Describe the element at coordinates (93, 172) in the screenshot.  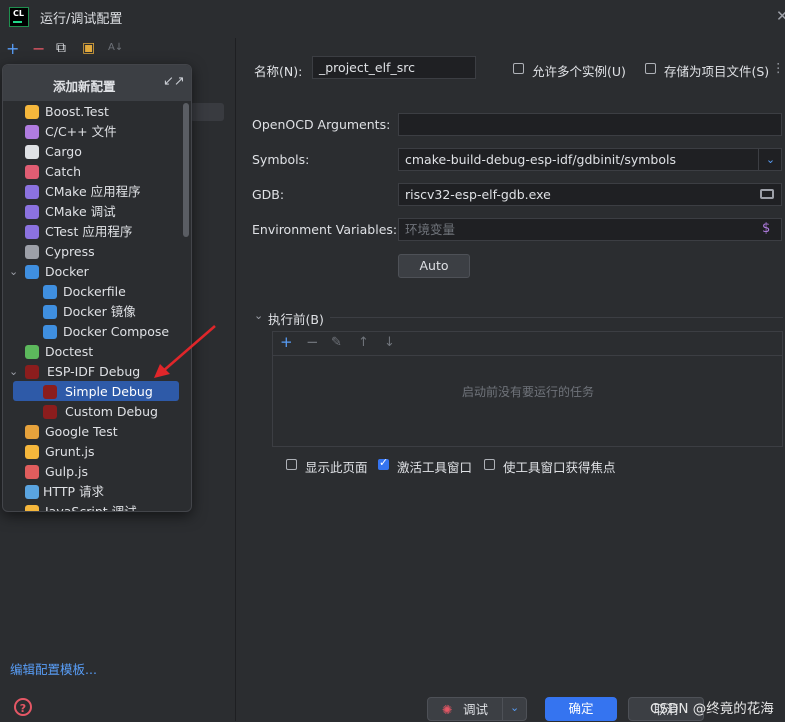
I see `config-type-item: Catch` at that location.